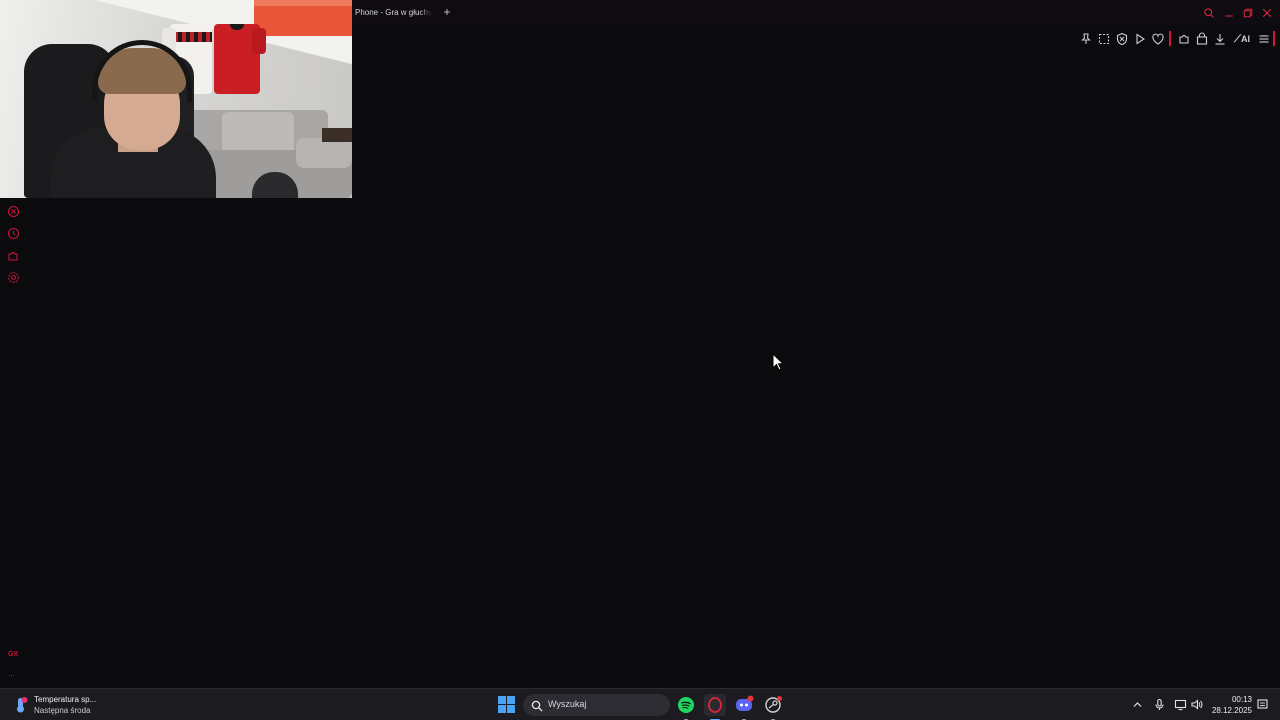 The height and width of the screenshot is (720, 1280). I want to click on taskbar-clock: 00:13 28.12.2025, so click(1230, 705).